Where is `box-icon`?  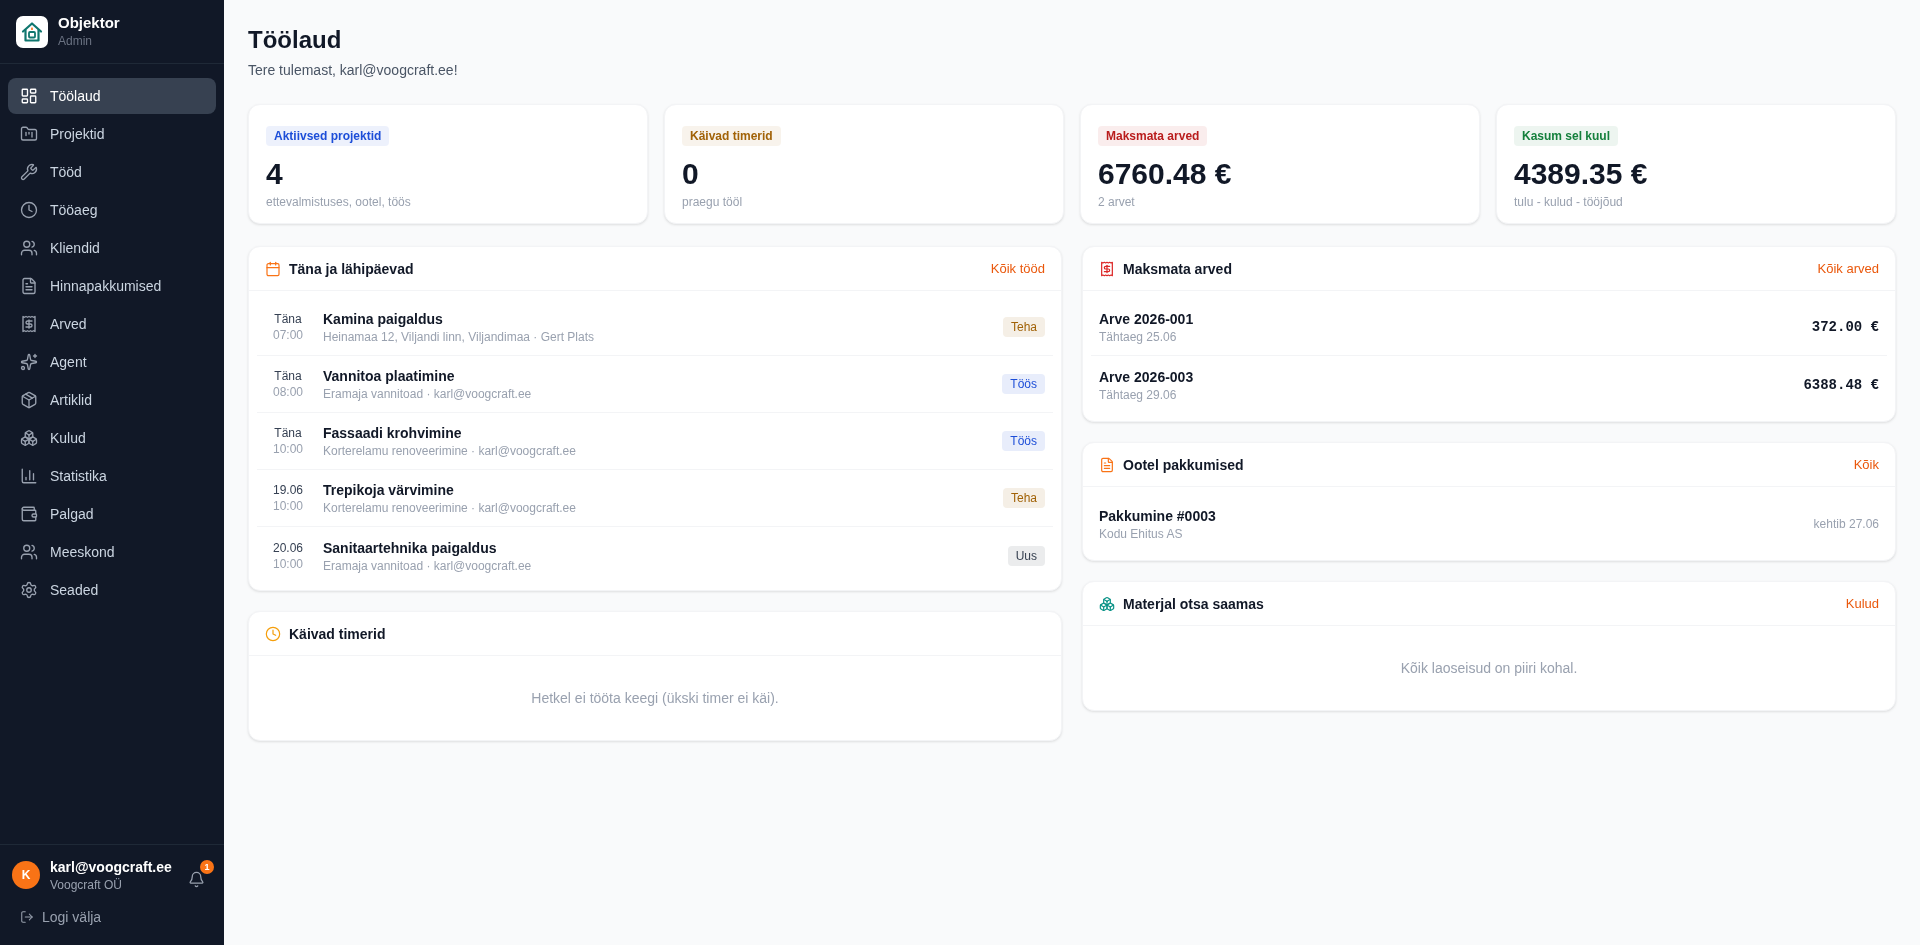
box-icon is located at coordinates (29, 400).